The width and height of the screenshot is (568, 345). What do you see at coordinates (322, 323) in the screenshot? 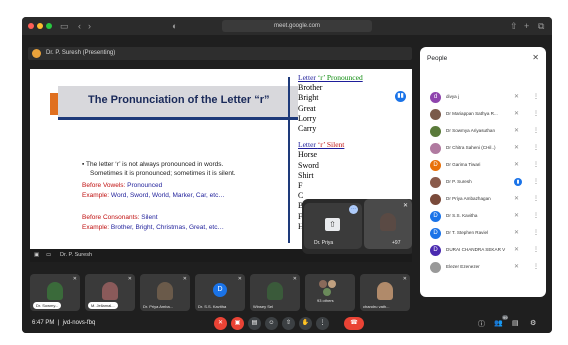
I see `more-options-button: ⋮` at bounding box center [322, 323].